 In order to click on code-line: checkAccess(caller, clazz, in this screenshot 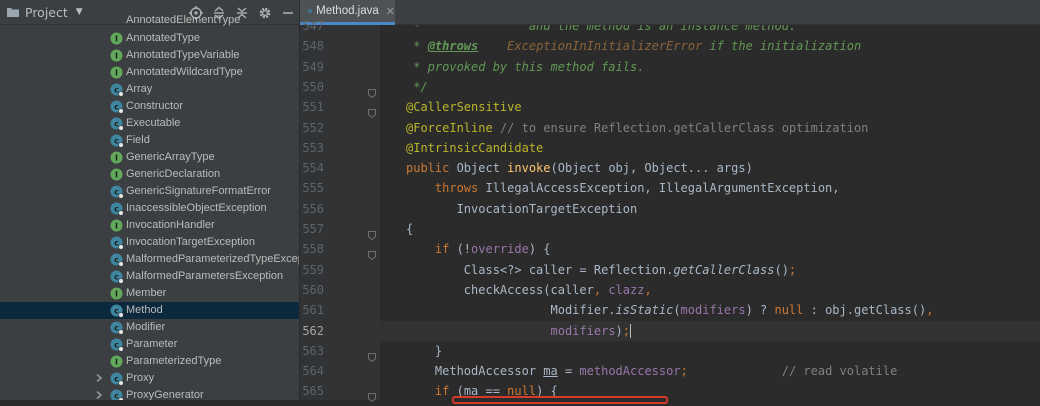, I will do `click(529, 290)`.